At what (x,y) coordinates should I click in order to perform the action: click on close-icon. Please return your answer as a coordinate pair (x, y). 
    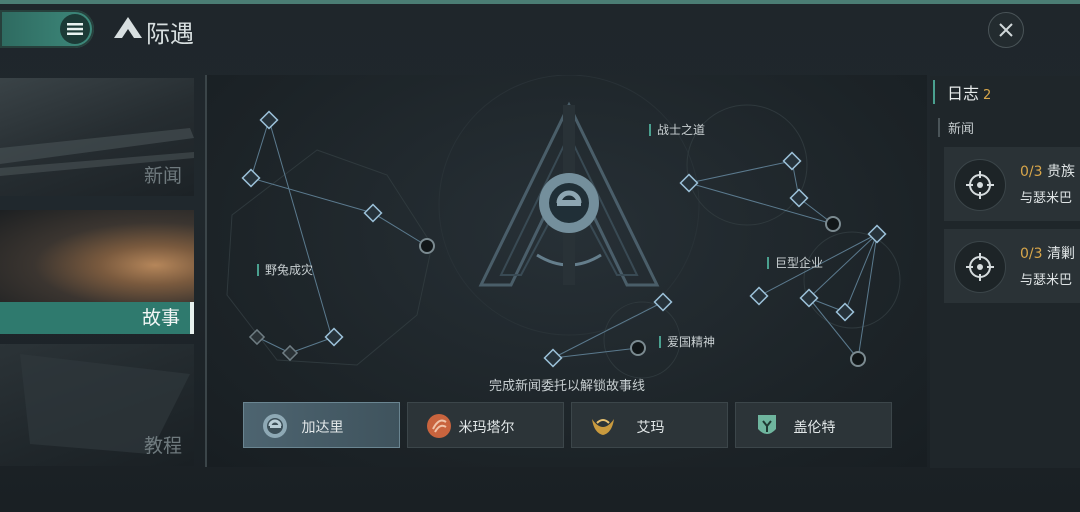
    Looking at the image, I should click on (1006, 30).